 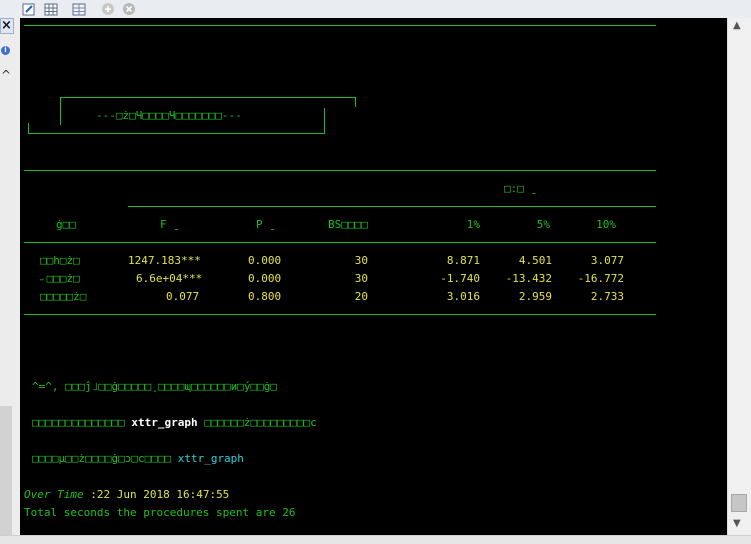 What do you see at coordinates (473, 224) in the screenshot?
I see `col-header-1pct: 1%` at bounding box center [473, 224].